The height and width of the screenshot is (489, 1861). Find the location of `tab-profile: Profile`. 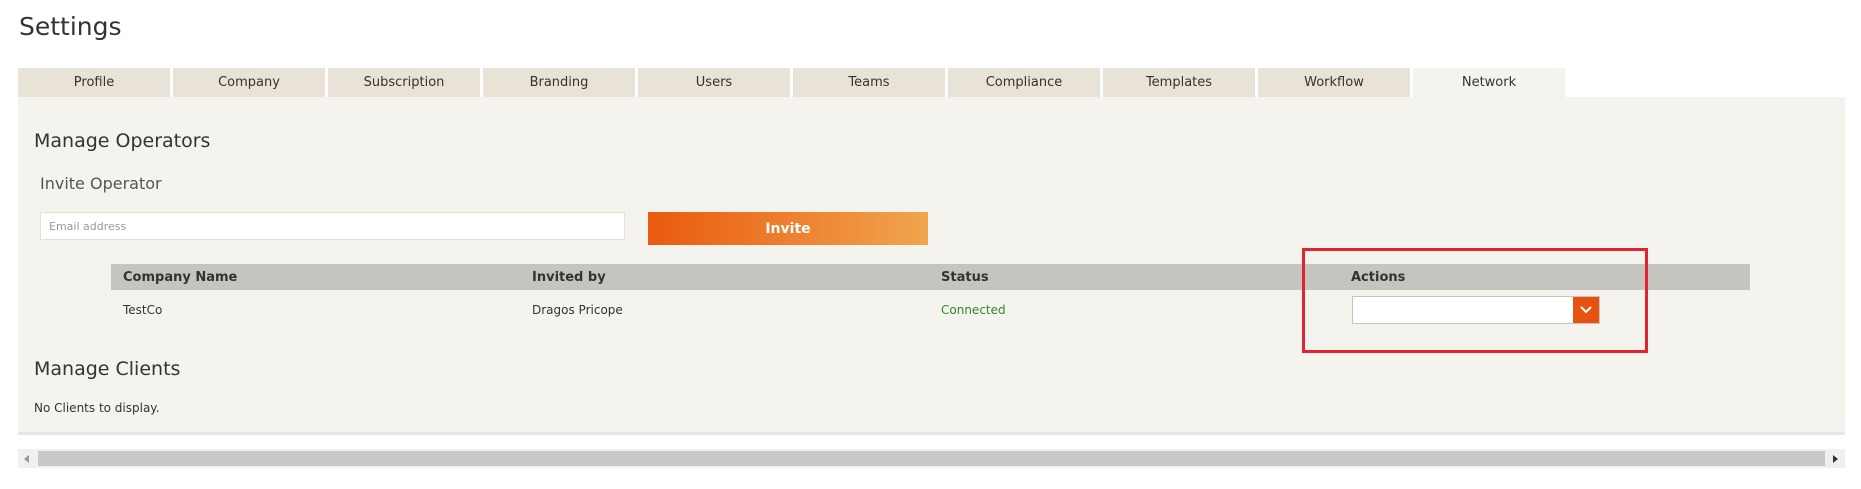

tab-profile: Profile is located at coordinates (94, 82).